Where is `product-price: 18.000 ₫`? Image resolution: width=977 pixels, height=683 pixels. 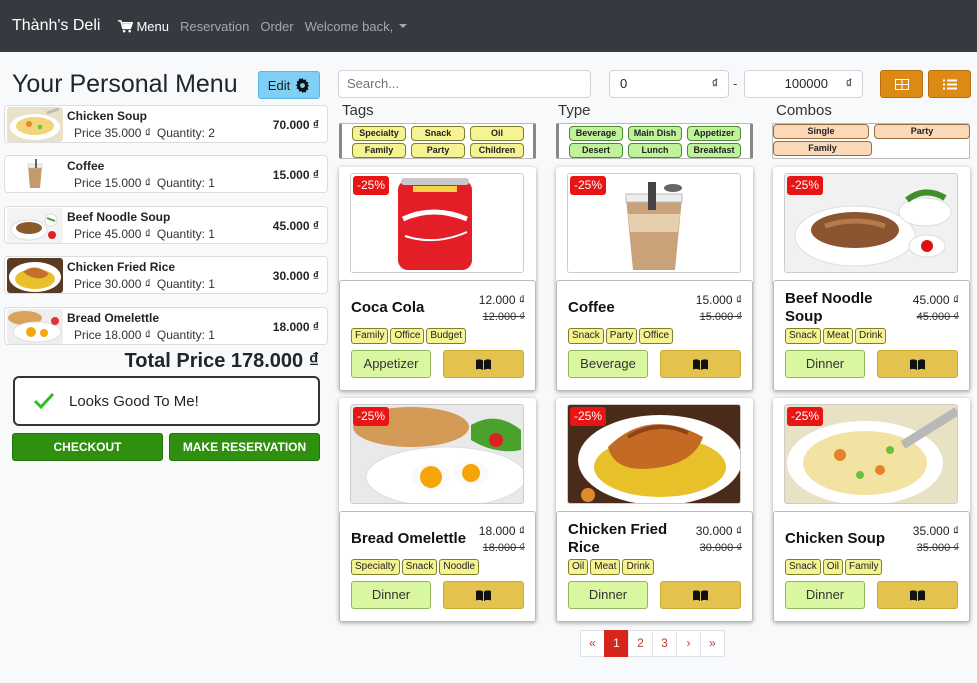
product-price: 18.000 ₫ is located at coordinates (501, 531).